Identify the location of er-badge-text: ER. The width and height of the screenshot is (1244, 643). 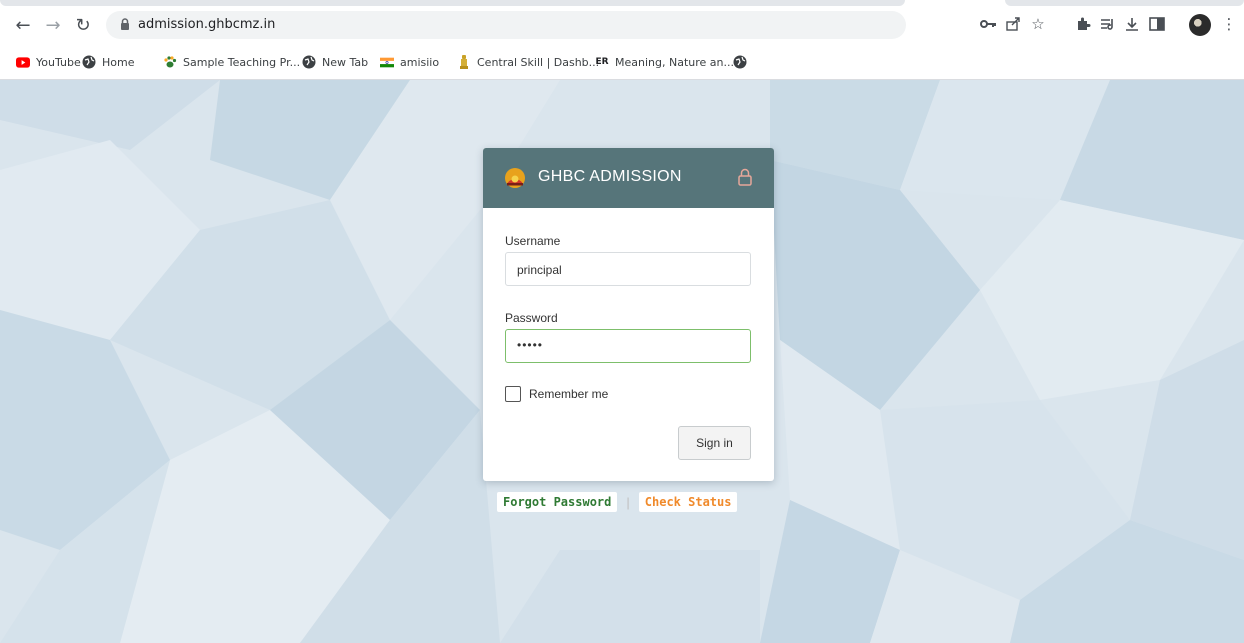
(602, 62).